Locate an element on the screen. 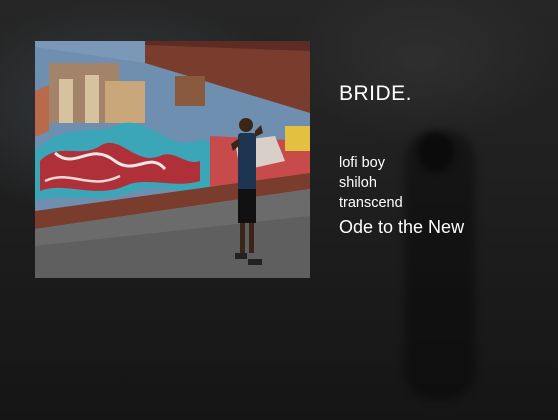  song-name: Ode to the New is located at coordinates (402, 227).